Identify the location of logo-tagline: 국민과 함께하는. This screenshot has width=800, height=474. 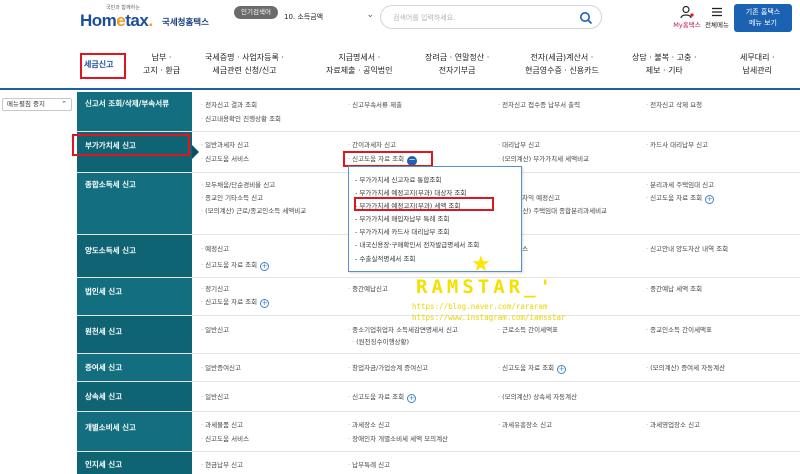
(123, 8).